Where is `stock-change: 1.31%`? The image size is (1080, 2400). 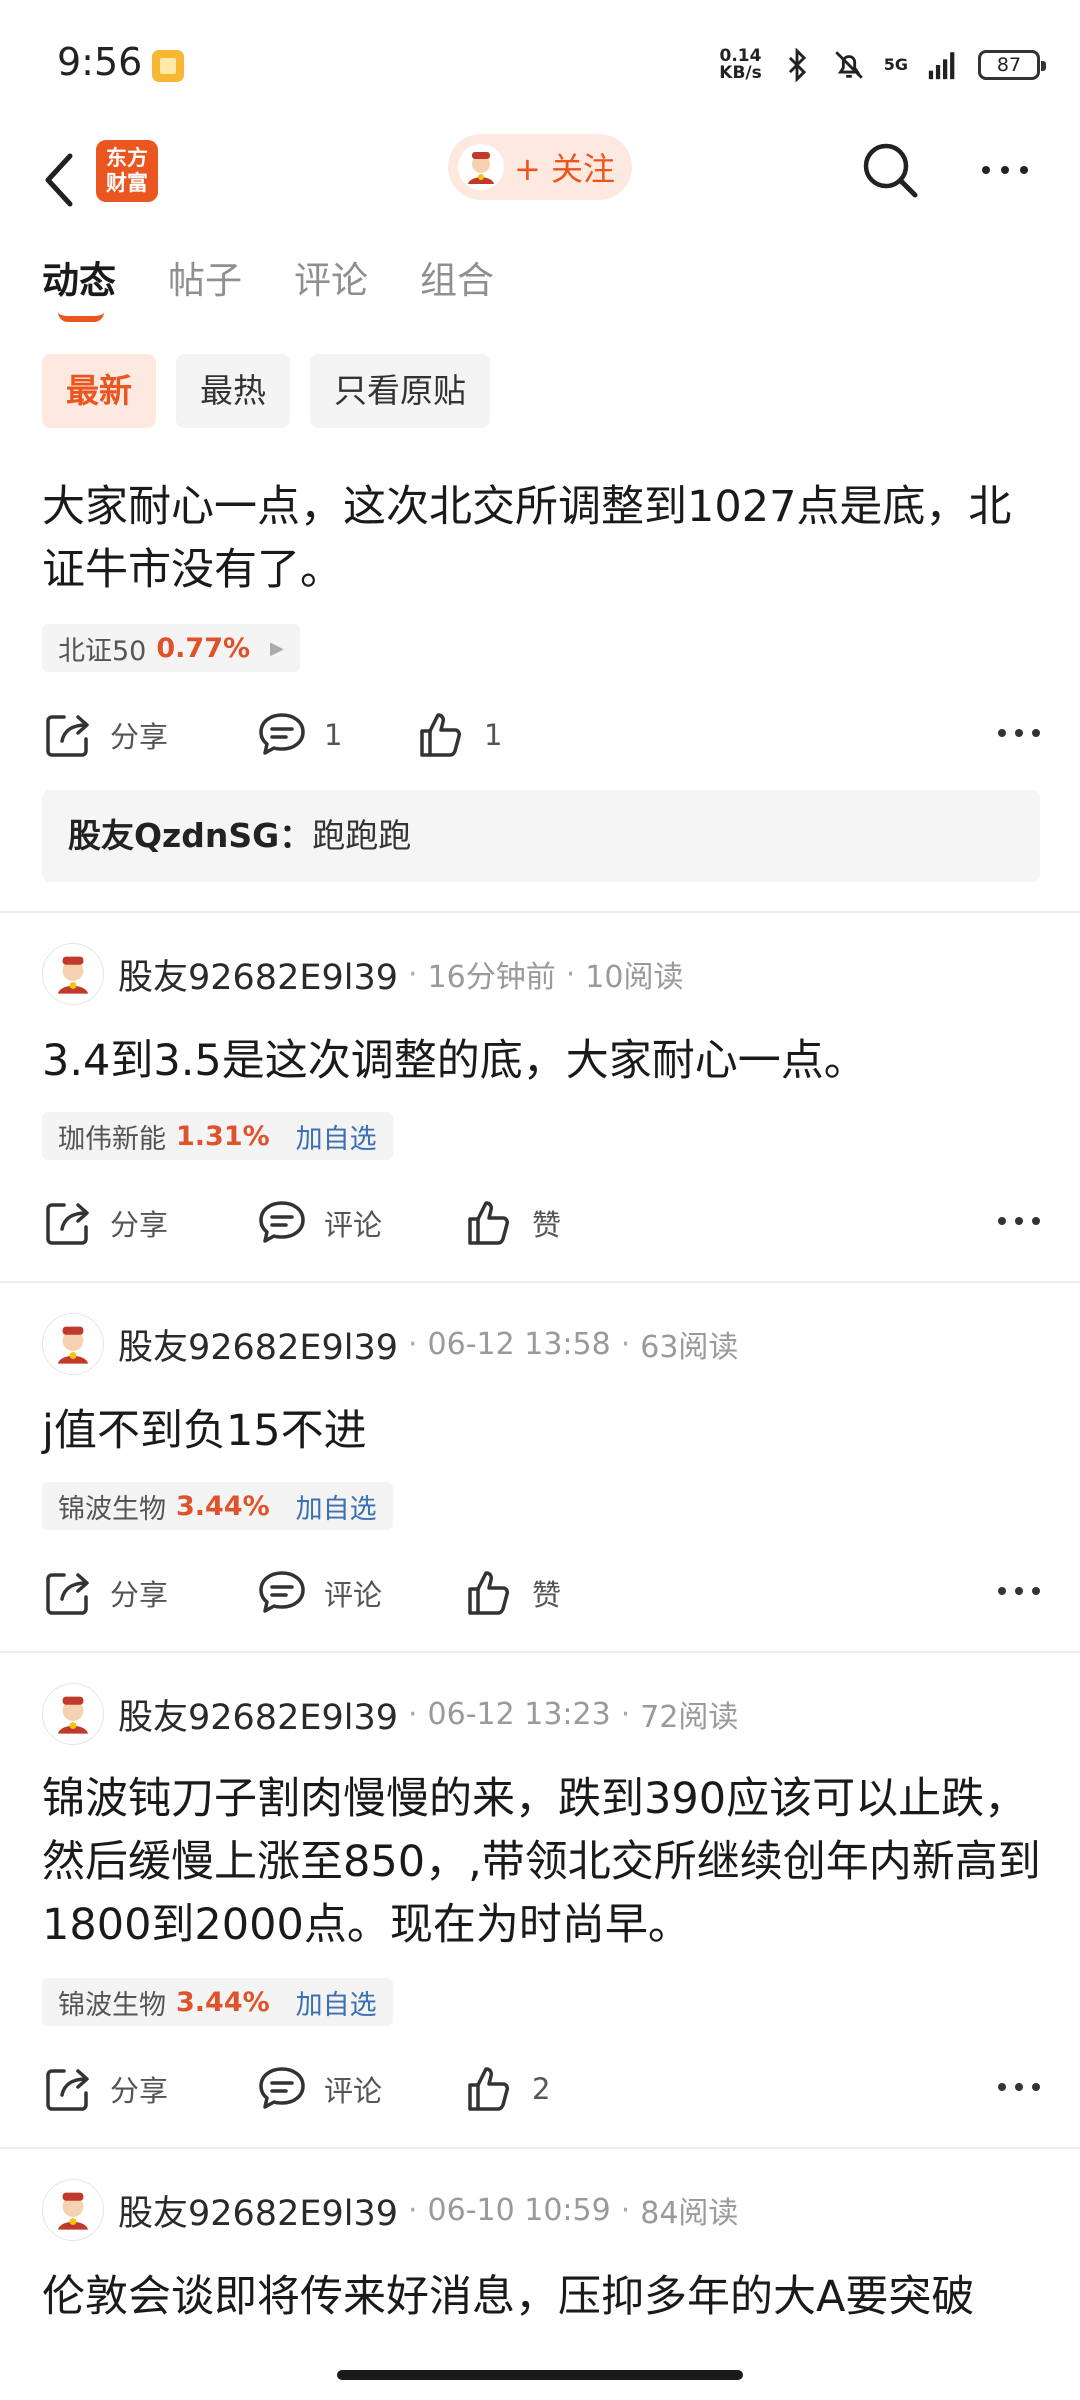
stock-change: 1.31% is located at coordinates (223, 1136).